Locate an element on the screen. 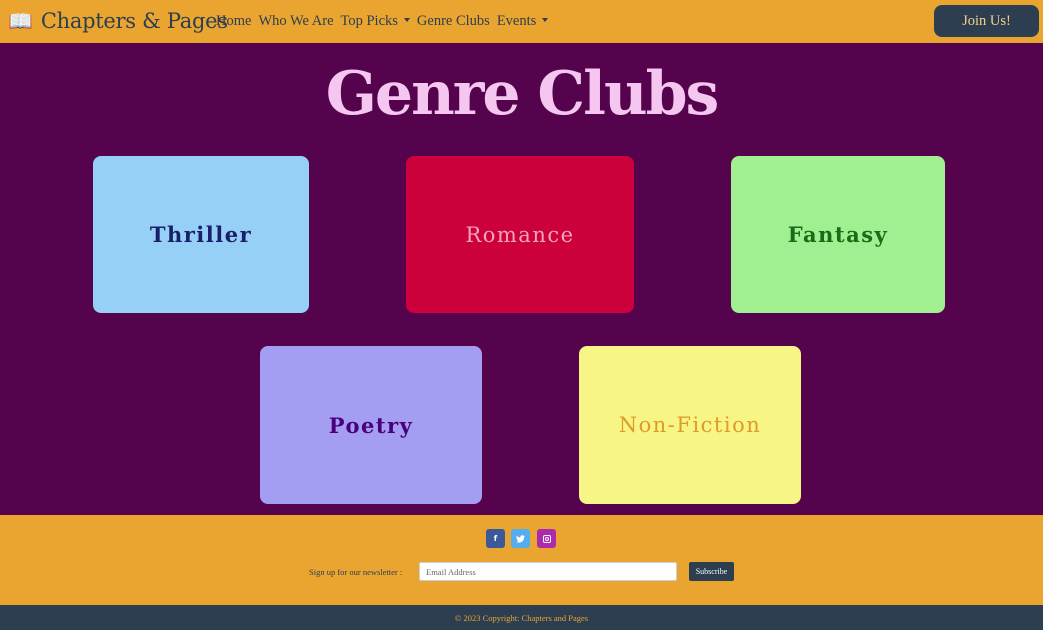  newsletter-label: Sign up for our newsletter : is located at coordinates (356, 572).